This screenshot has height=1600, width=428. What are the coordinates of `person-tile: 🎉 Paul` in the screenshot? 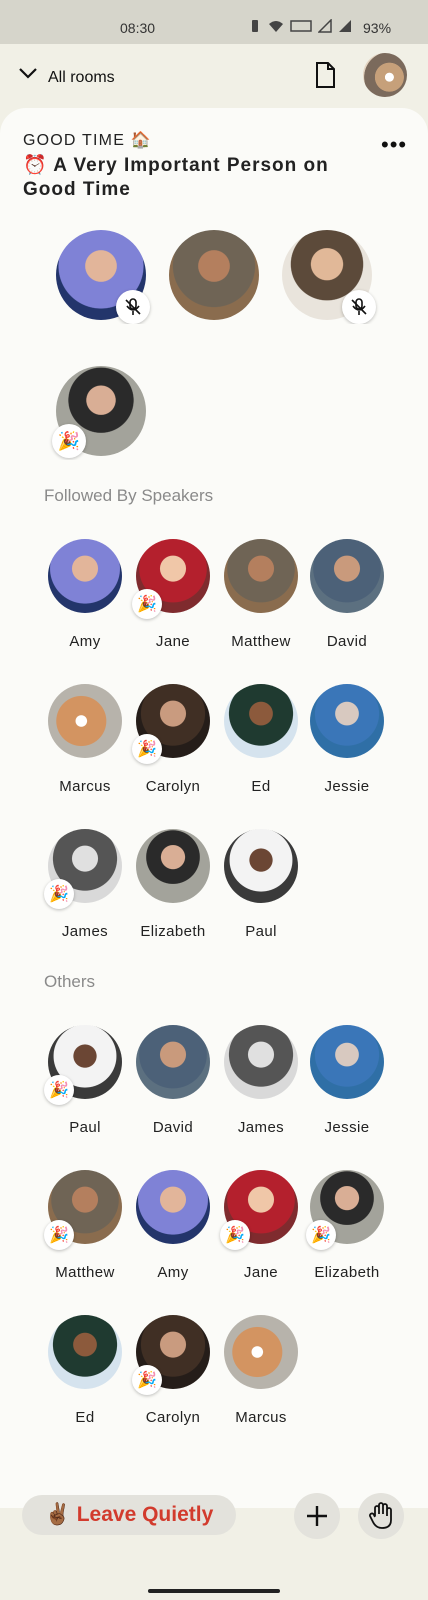 It's located at (85, 1080).